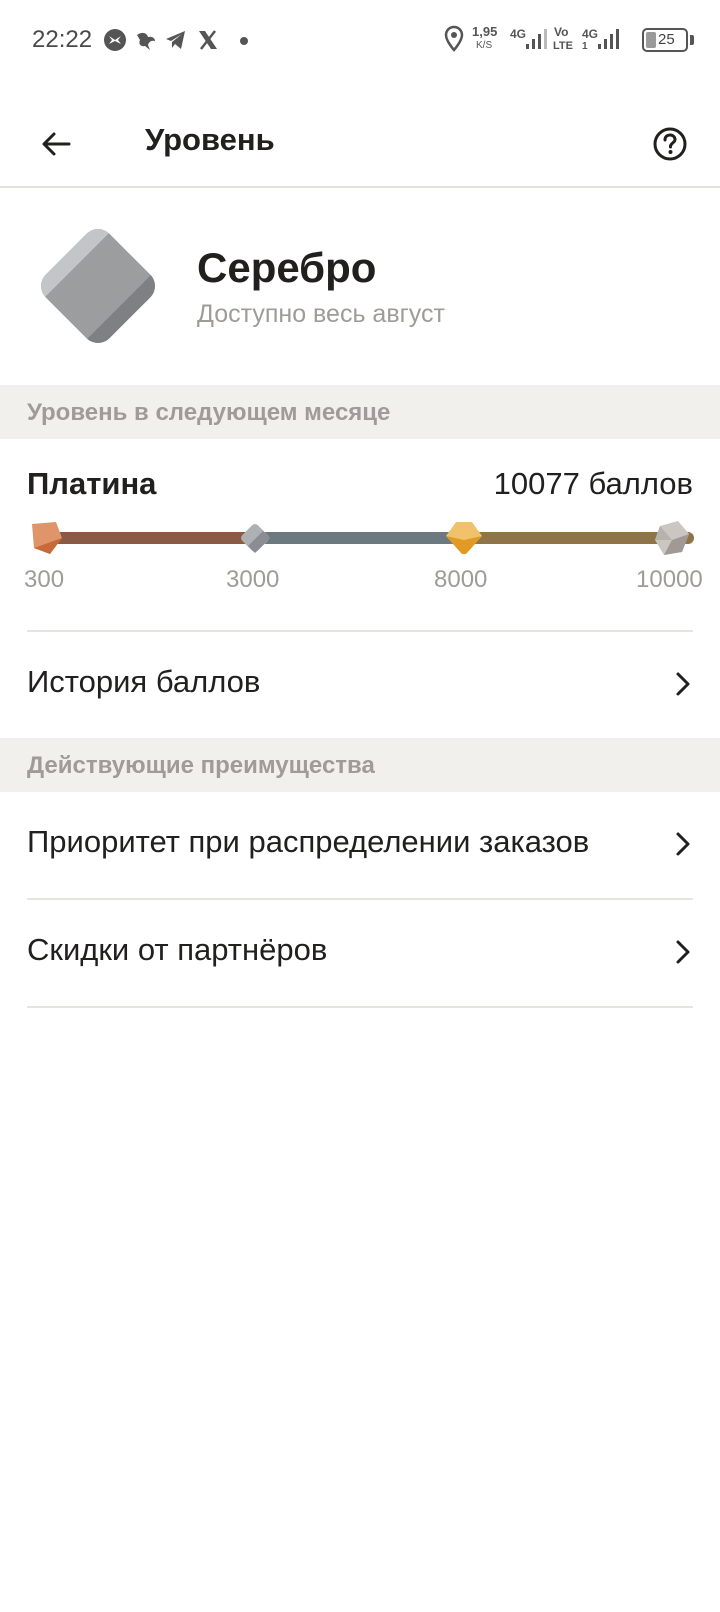  Describe the element at coordinates (146, 41) in the screenshot. I see `bird-icon` at that location.